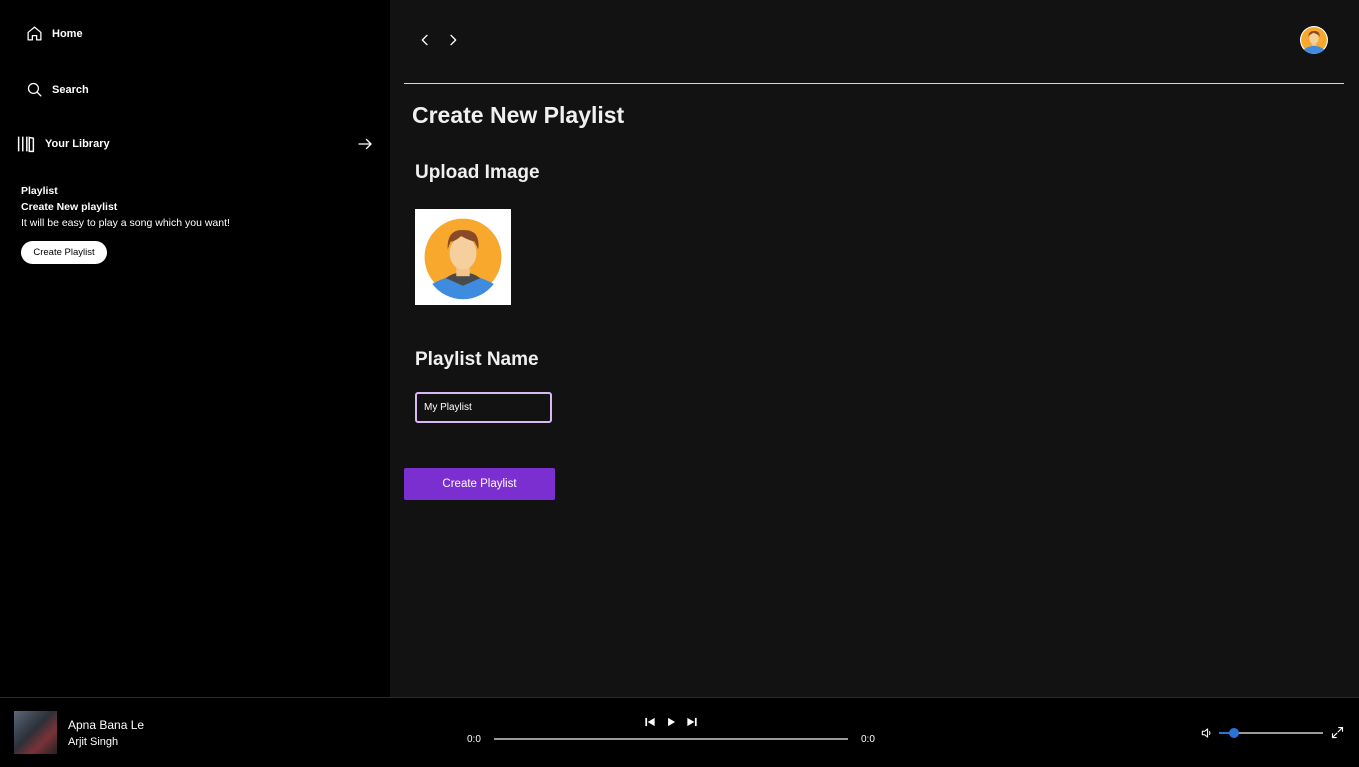  What do you see at coordinates (34, 33) in the screenshot?
I see `home-icon` at bounding box center [34, 33].